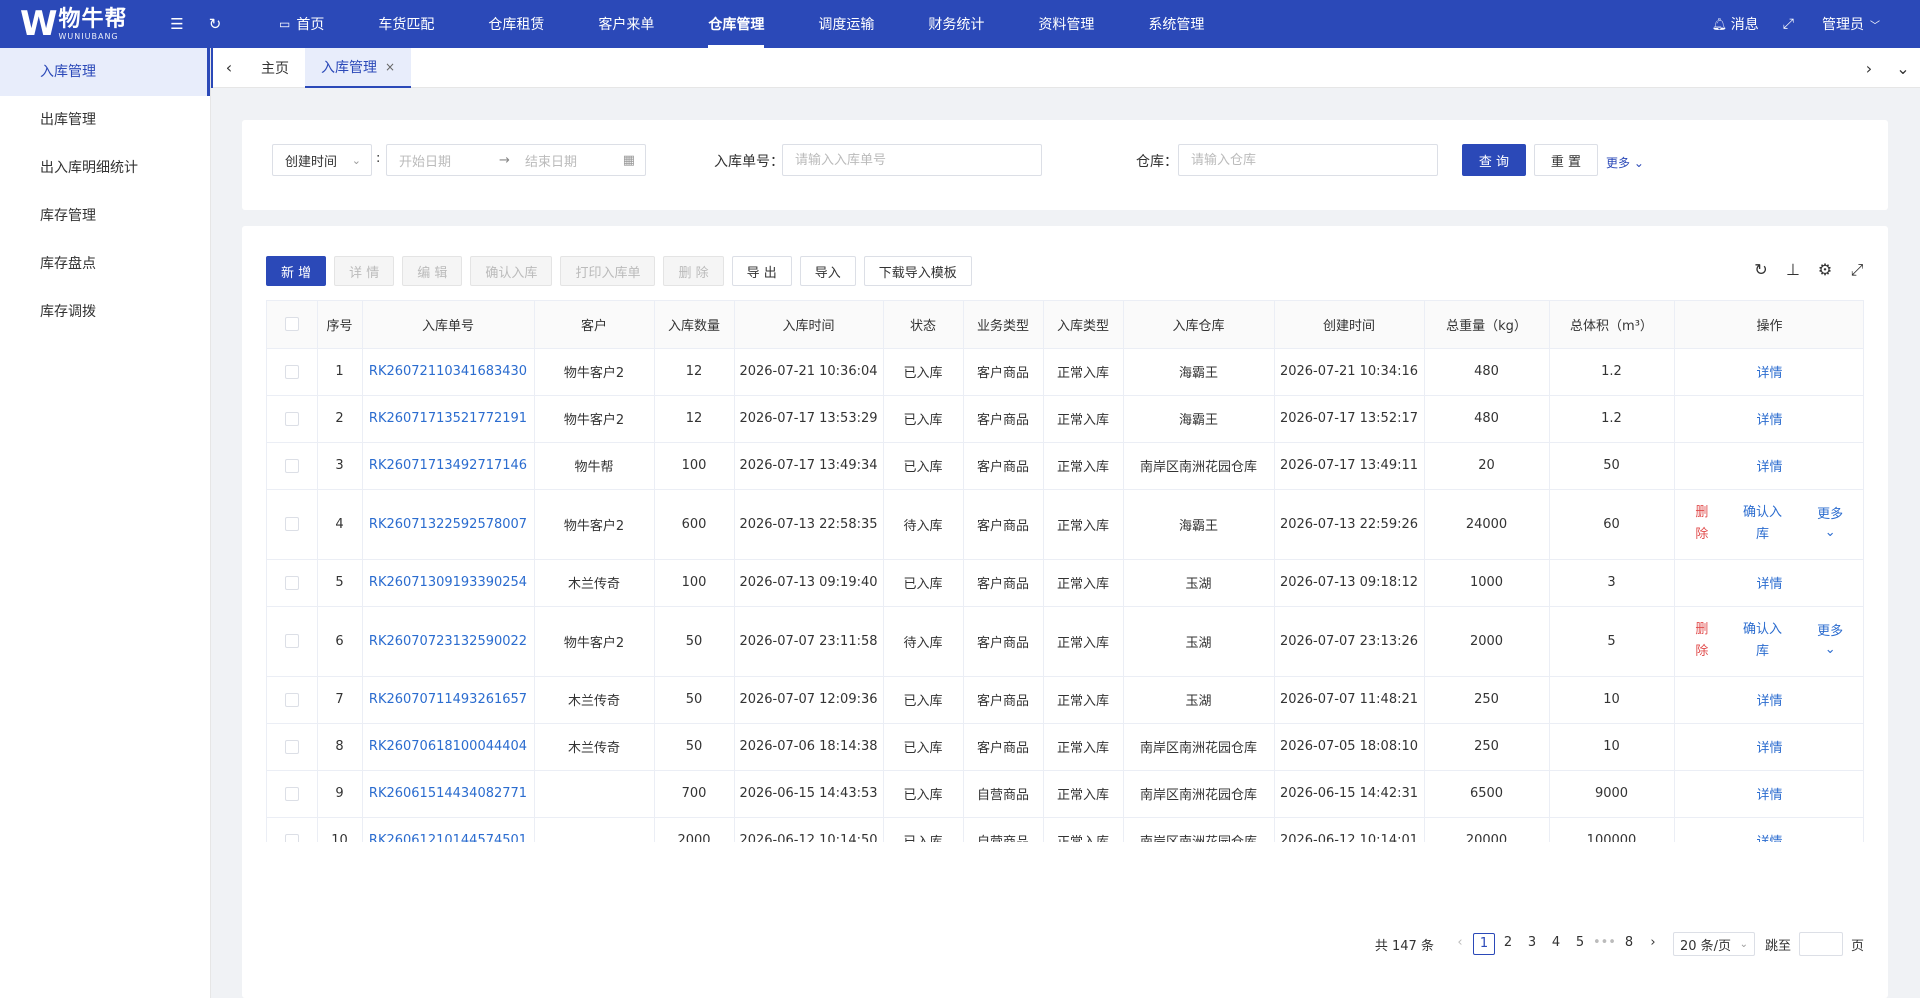 The image size is (1920, 998). I want to click on prev-page-icon: ‹, so click(1460, 944).